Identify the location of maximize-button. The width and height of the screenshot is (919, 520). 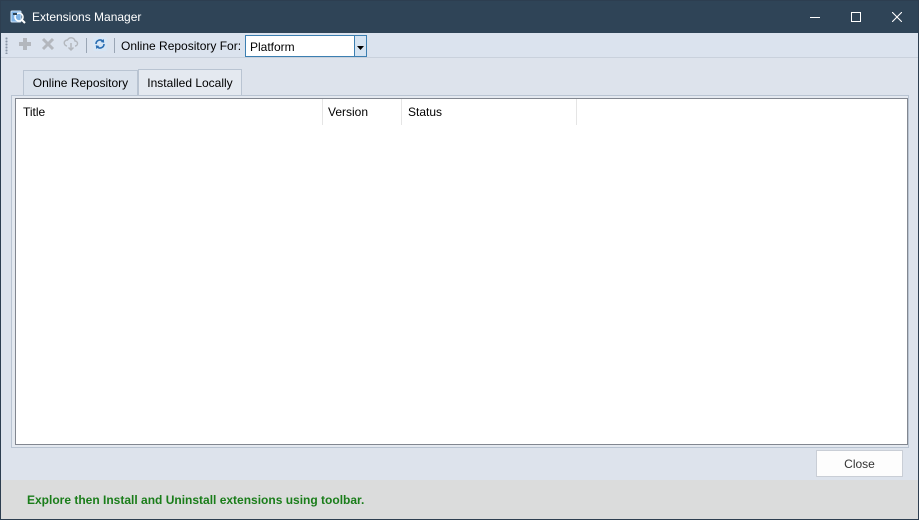
(856, 17).